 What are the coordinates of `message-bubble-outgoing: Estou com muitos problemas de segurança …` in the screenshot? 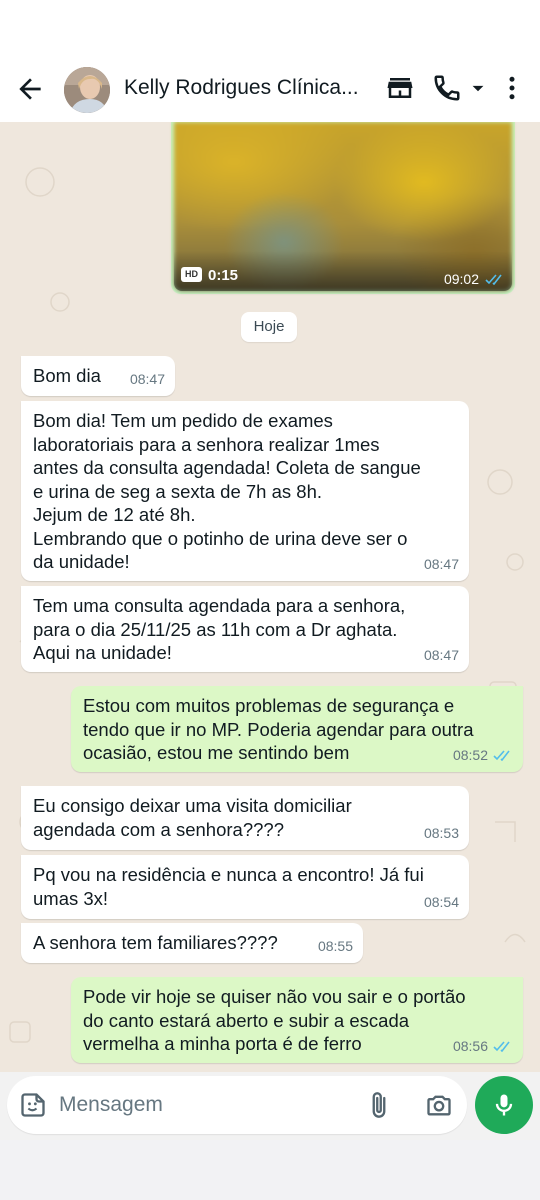 It's located at (297, 729).